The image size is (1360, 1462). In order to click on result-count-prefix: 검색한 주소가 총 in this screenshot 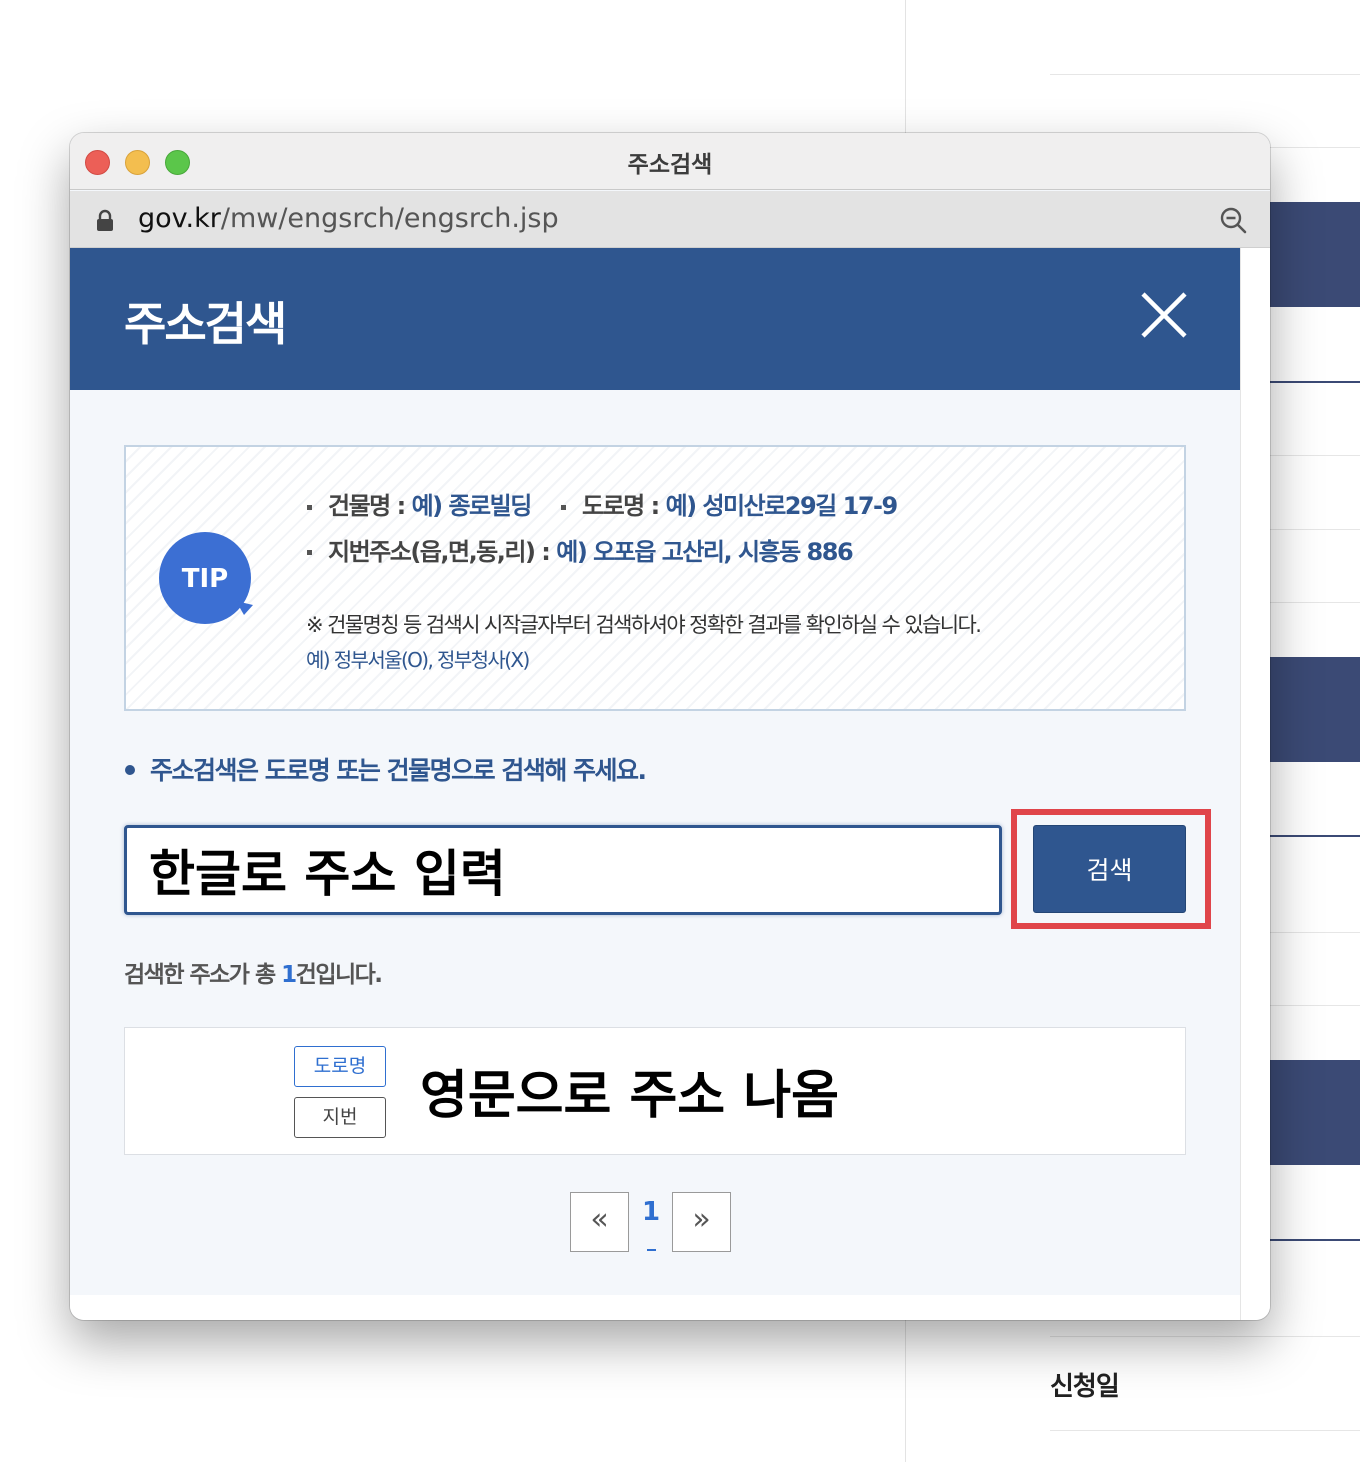, I will do `click(203, 975)`.